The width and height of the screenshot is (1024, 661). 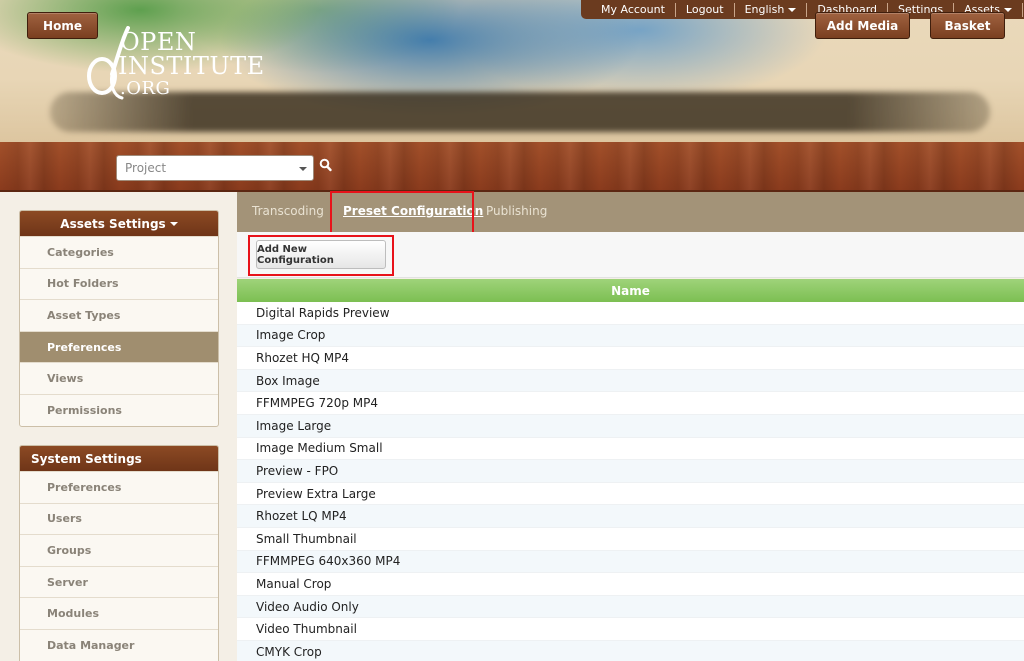 I want to click on table-row: Image Large, so click(x=630, y=426).